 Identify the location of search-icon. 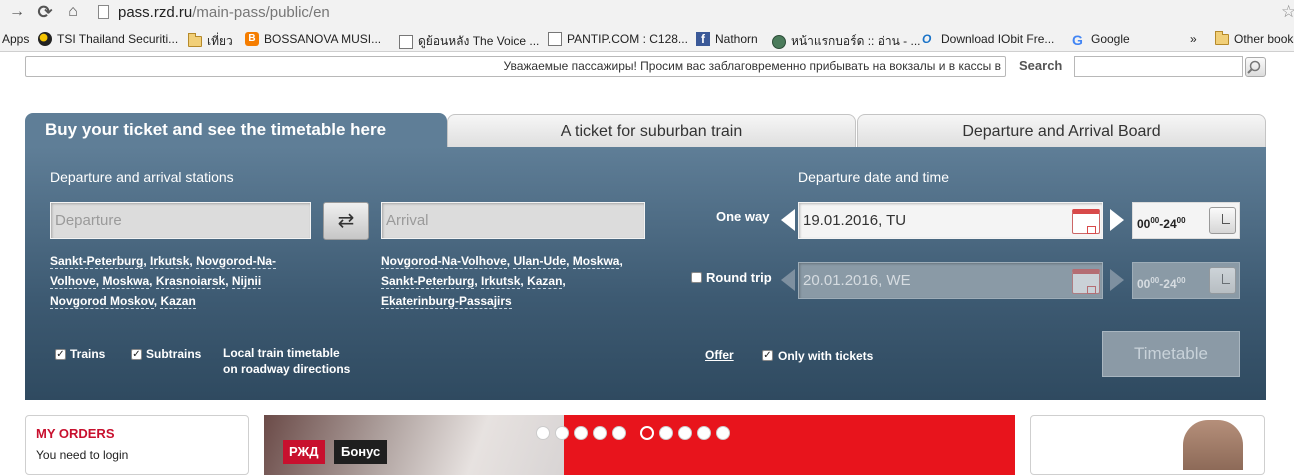
(1254, 67).